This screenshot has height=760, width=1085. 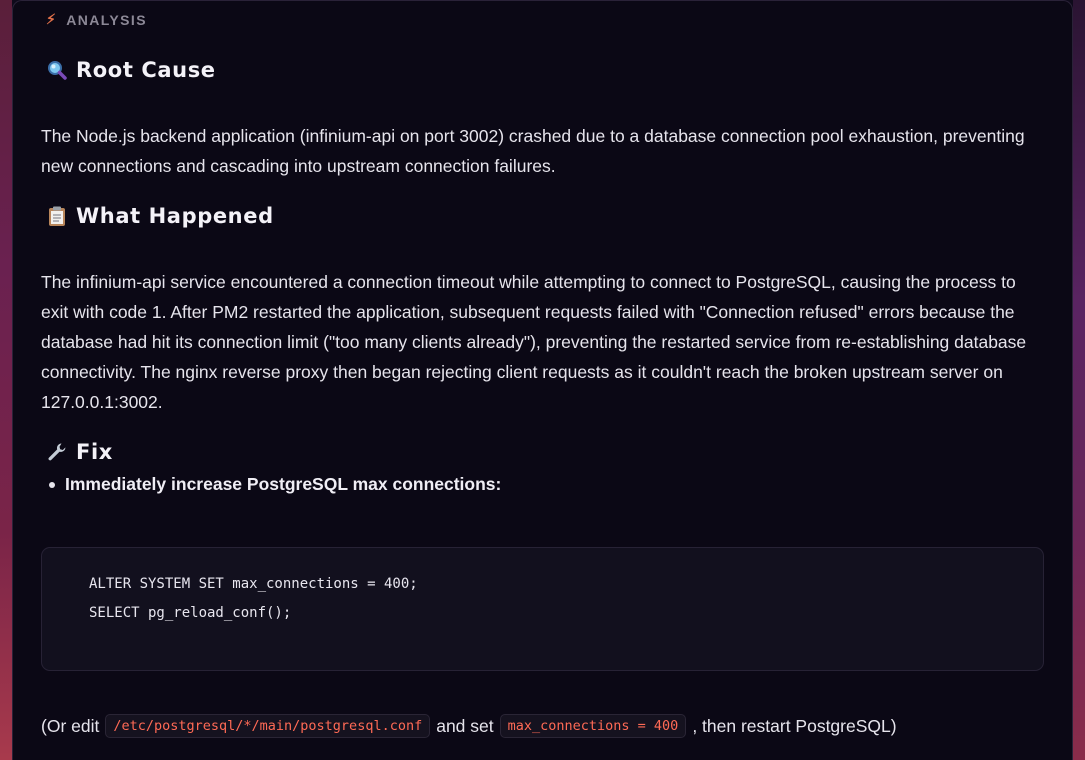 I want to click on max-connections-code: max_connections = 400, so click(x=593, y=726).